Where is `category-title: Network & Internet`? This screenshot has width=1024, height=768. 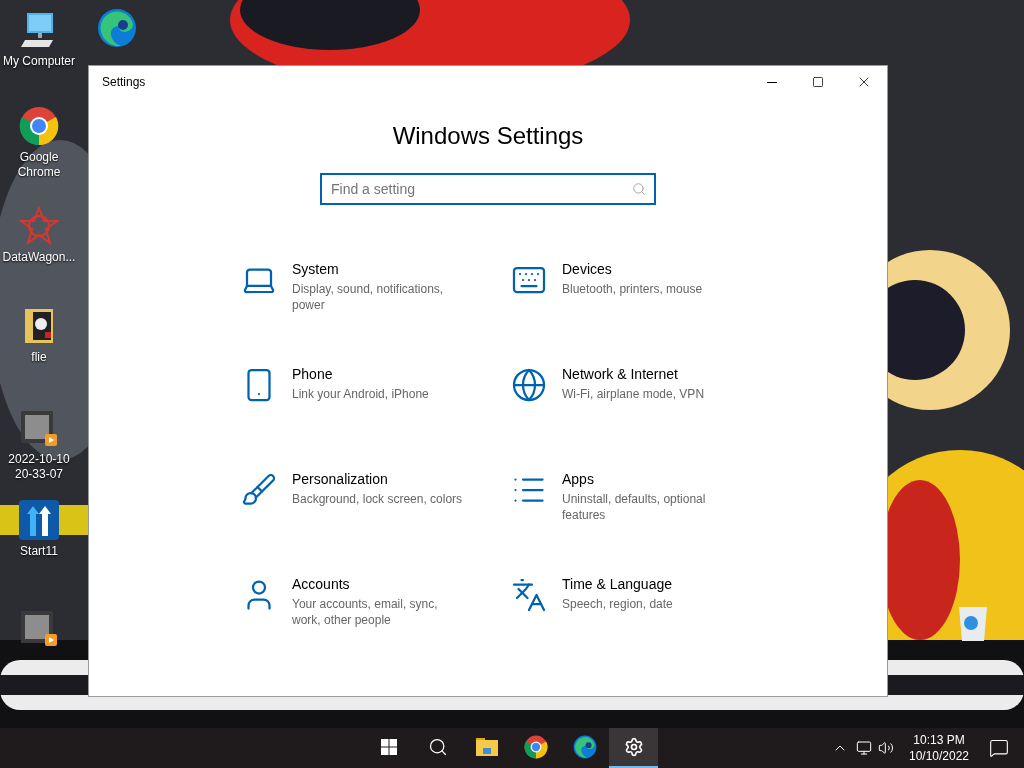 category-title: Network & Internet is located at coordinates (620, 374).